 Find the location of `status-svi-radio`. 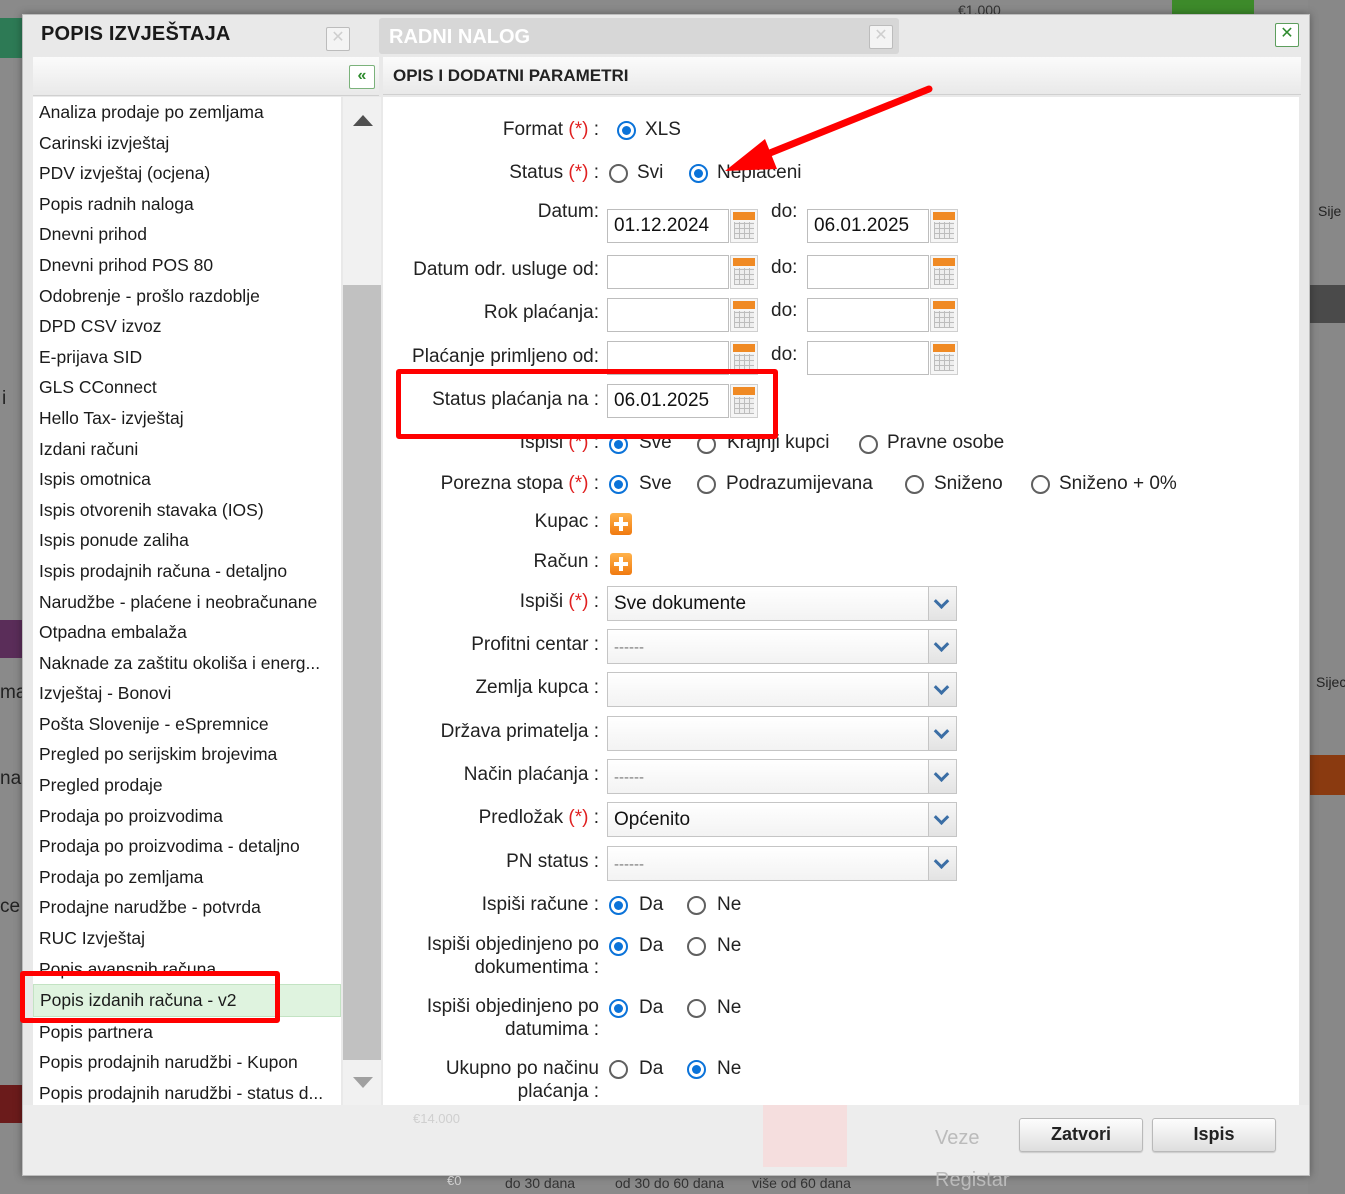

status-svi-radio is located at coordinates (618, 173).